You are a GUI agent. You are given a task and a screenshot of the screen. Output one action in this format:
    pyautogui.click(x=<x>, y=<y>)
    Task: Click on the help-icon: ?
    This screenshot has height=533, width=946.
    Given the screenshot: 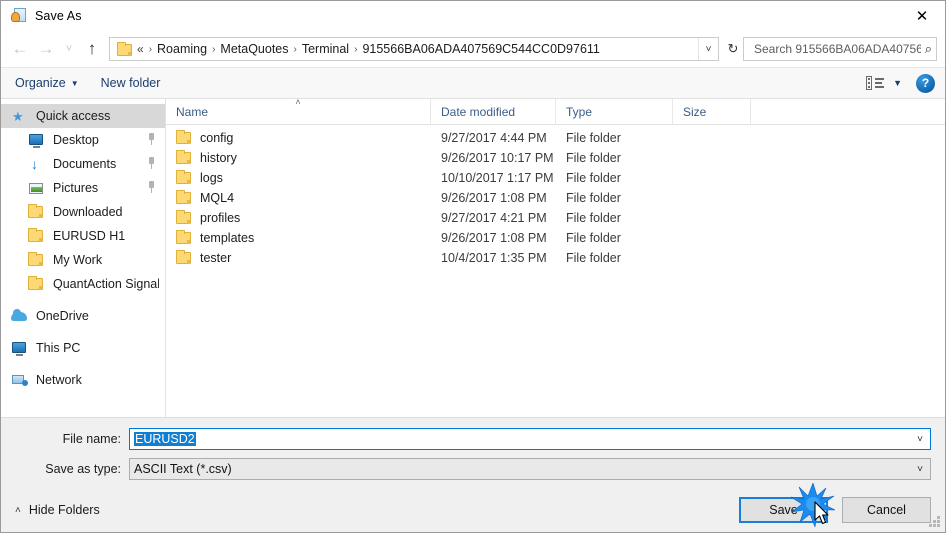 What is the action you would take?
    pyautogui.click(x=925, y=83)
    